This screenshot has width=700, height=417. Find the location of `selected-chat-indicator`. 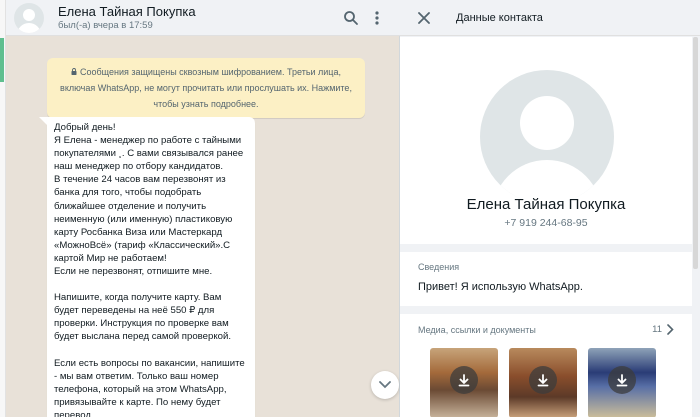

selected-chat-indicator is located at coordinates (2, 60).